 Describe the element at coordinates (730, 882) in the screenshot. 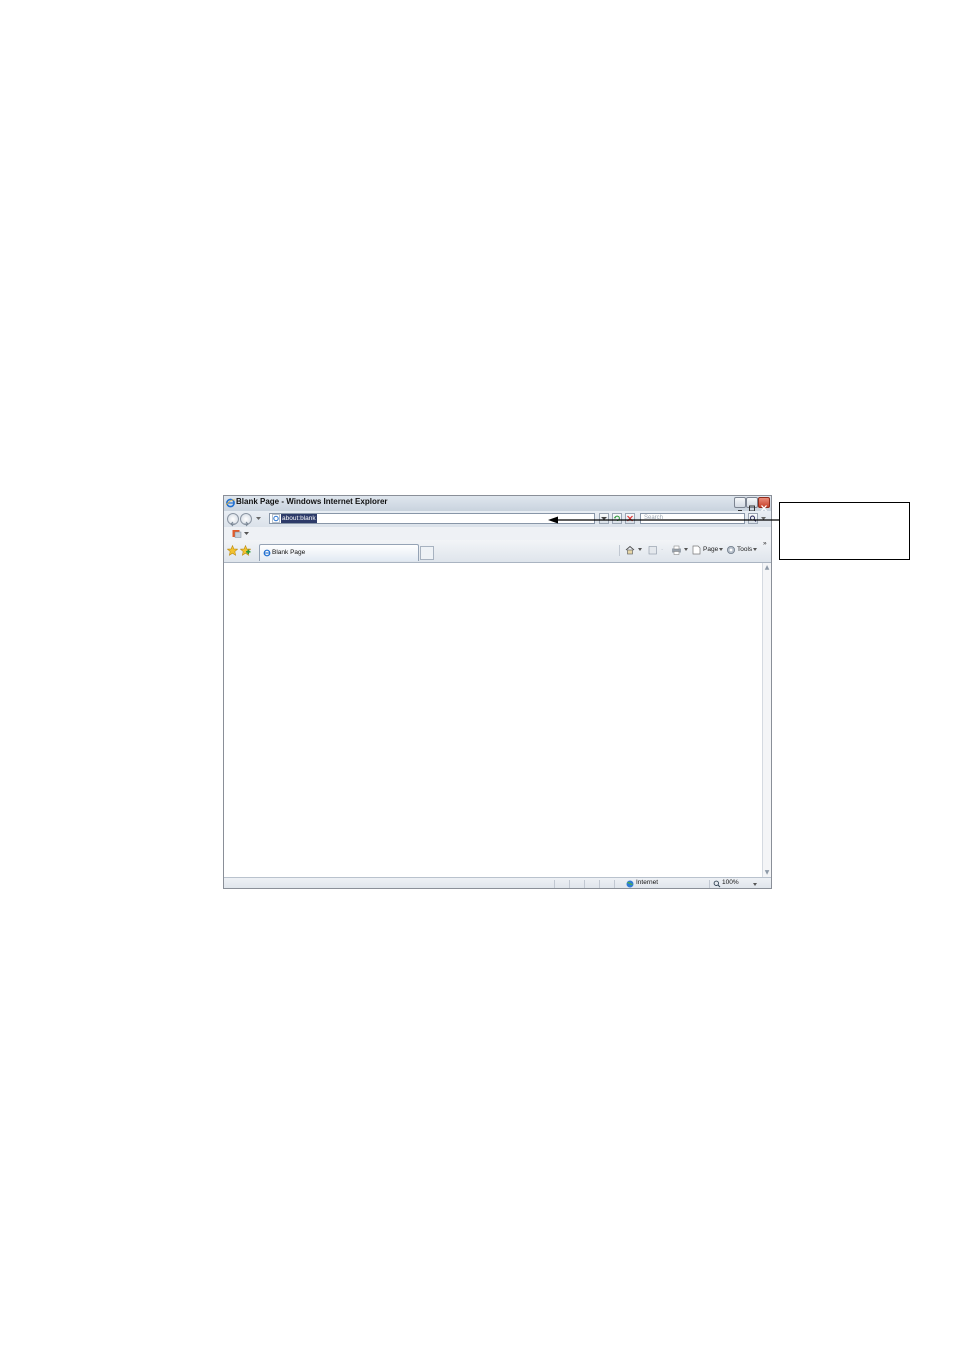

I see `zoom-level: 100%` at that location.